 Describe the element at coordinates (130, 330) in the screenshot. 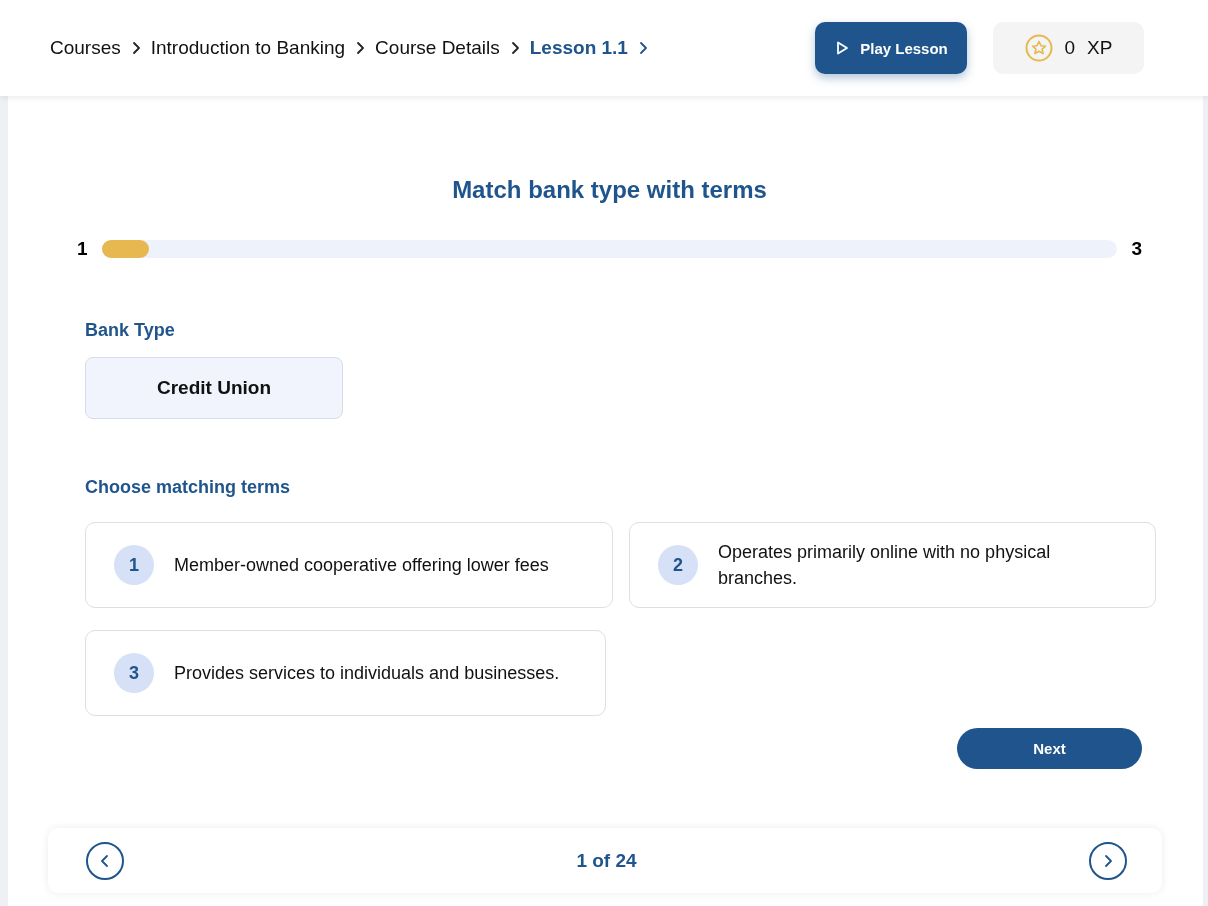

I see `section-label: Bank Type` at that location.